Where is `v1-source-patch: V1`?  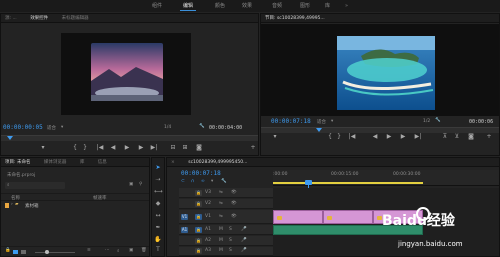 v1-source-patch: V1 is located at coordinates (184, 217).